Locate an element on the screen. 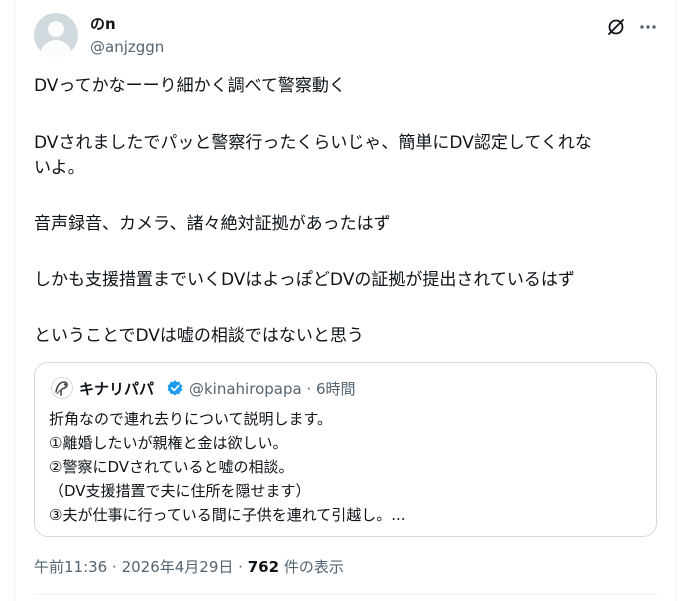  avatar-body-shape is located at coordinates (56, 48).